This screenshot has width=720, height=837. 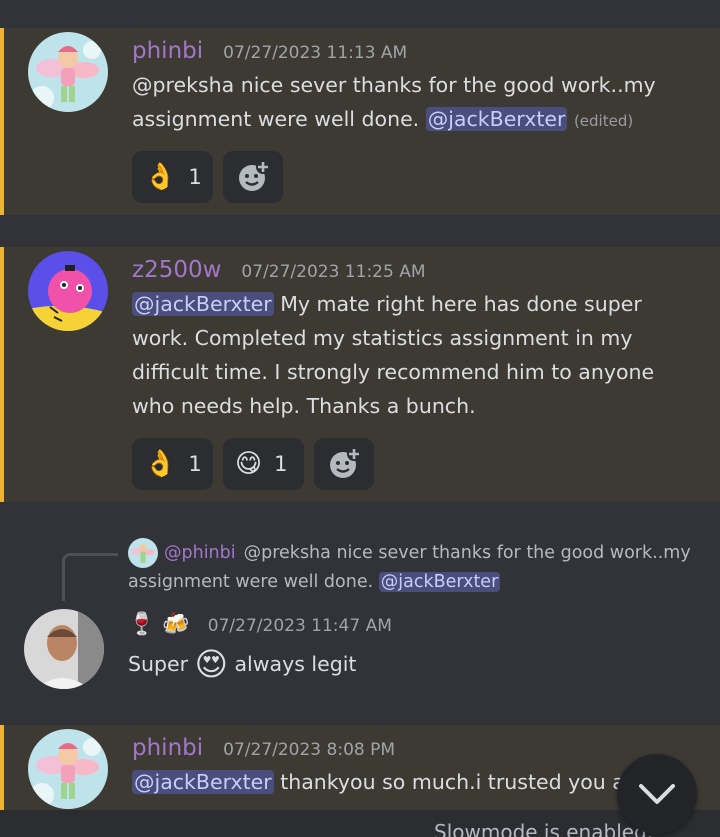 What do you see at coordinates (159, 624) in the screenshot?
I see `username-emoji: 🍷 🍻` at bounding box center [159, 624].